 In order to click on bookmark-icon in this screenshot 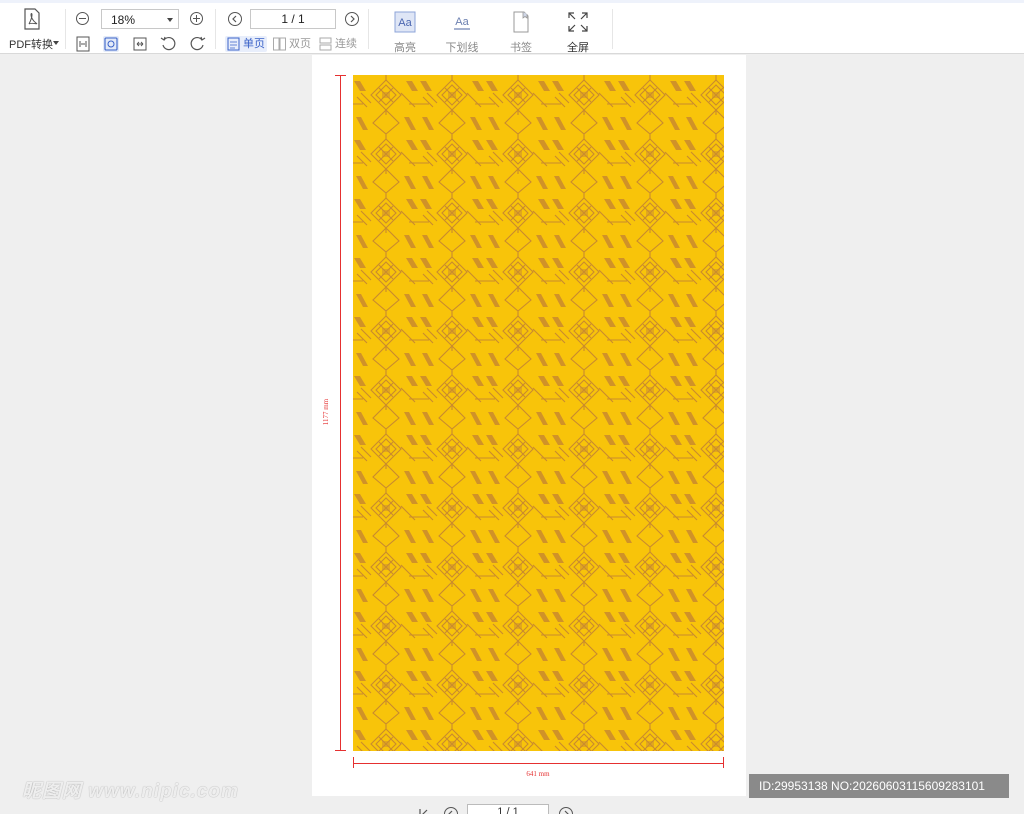, I will do `click(521, 22)`.